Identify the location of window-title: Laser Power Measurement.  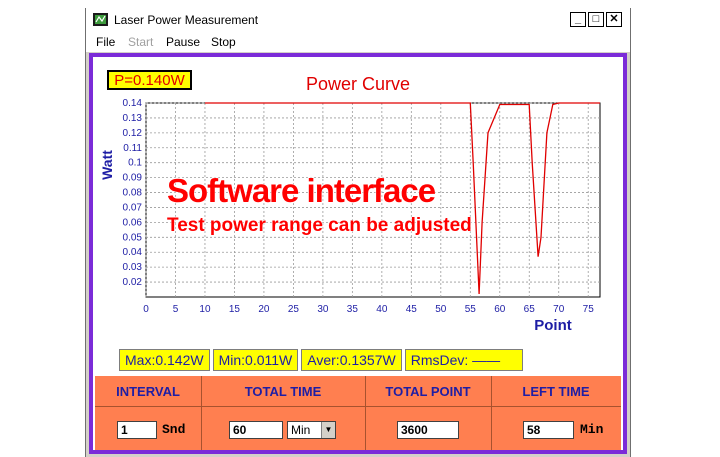
(186, 20).